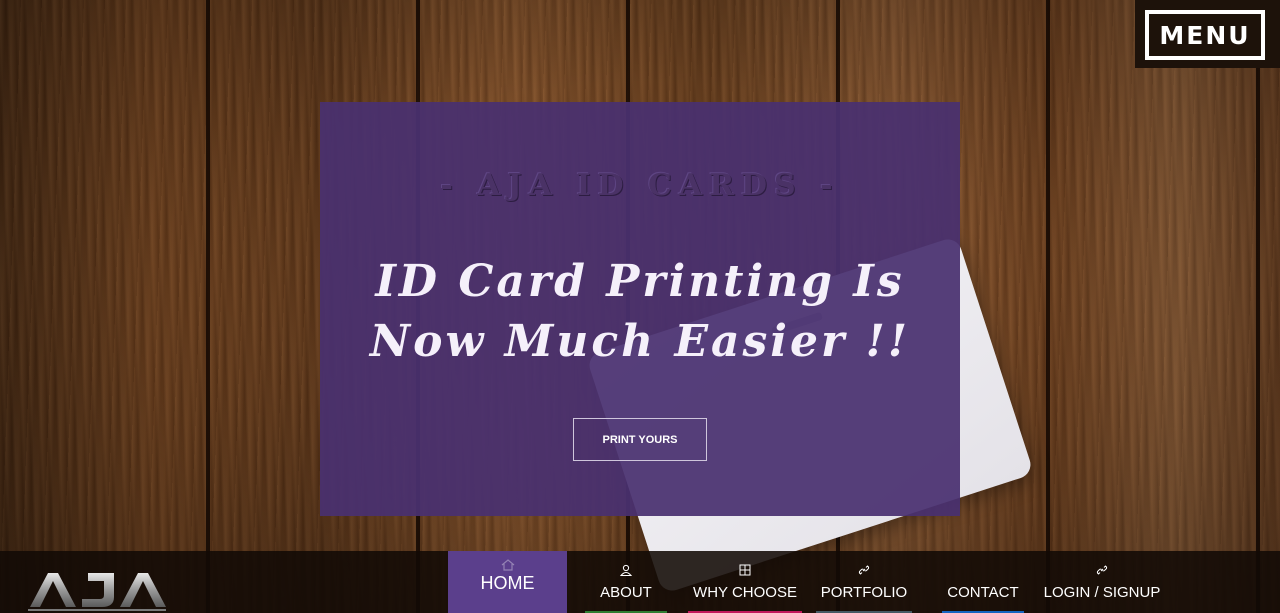 This screenshot has height=613, width=1280. What do you see at coordinates (745, 570) in the screenshot?
I see `grid-icon` at bounding box center [745, 570].